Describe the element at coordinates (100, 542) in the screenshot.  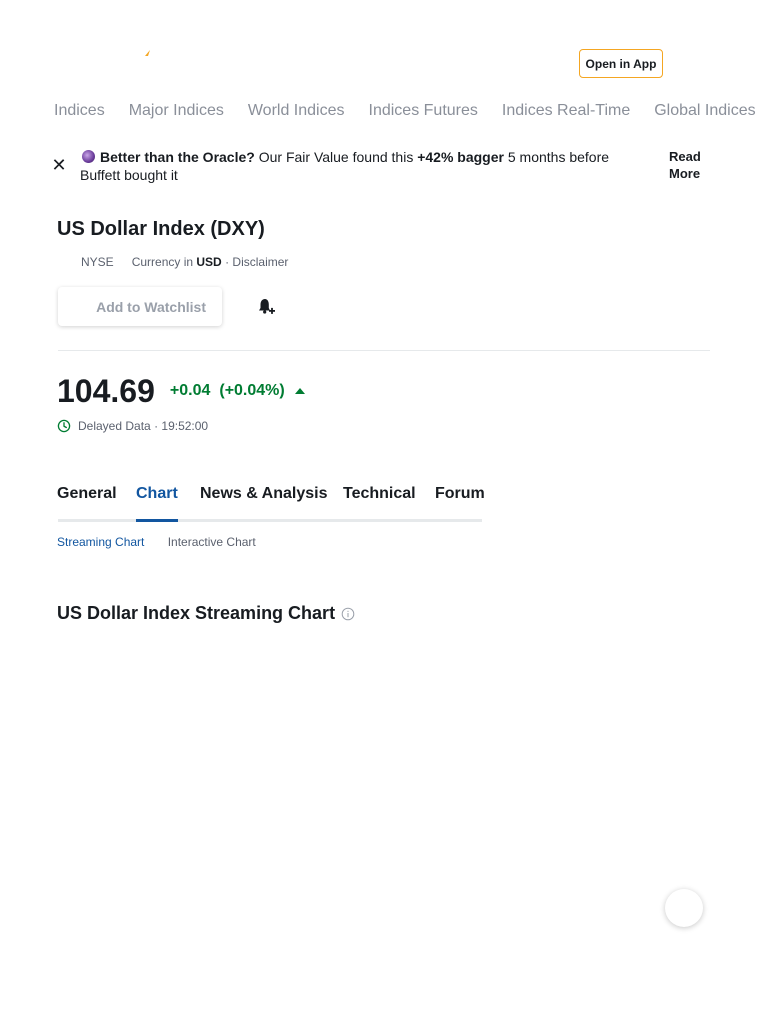
I see `subtab-streaming-chart: Streaming Chart` at that location.